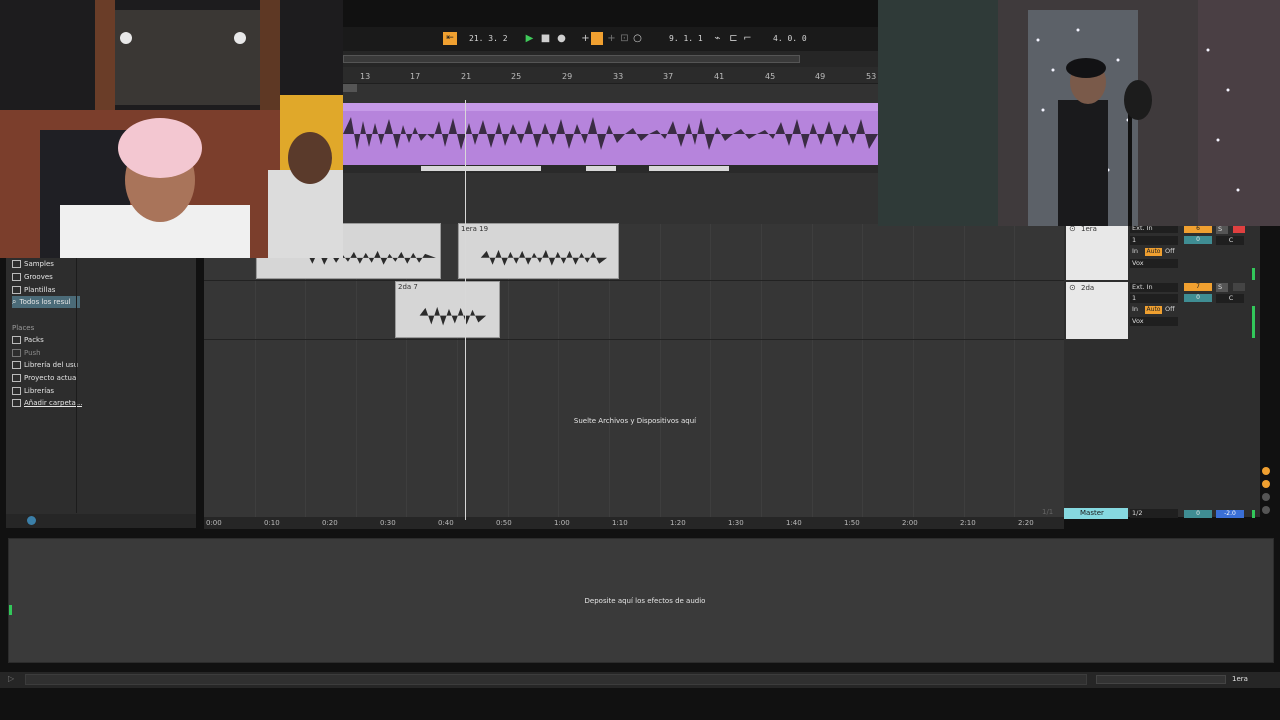  Describe the element at coordinates (350, 88) in the screenshot. I see `scroll-marker` at that location.